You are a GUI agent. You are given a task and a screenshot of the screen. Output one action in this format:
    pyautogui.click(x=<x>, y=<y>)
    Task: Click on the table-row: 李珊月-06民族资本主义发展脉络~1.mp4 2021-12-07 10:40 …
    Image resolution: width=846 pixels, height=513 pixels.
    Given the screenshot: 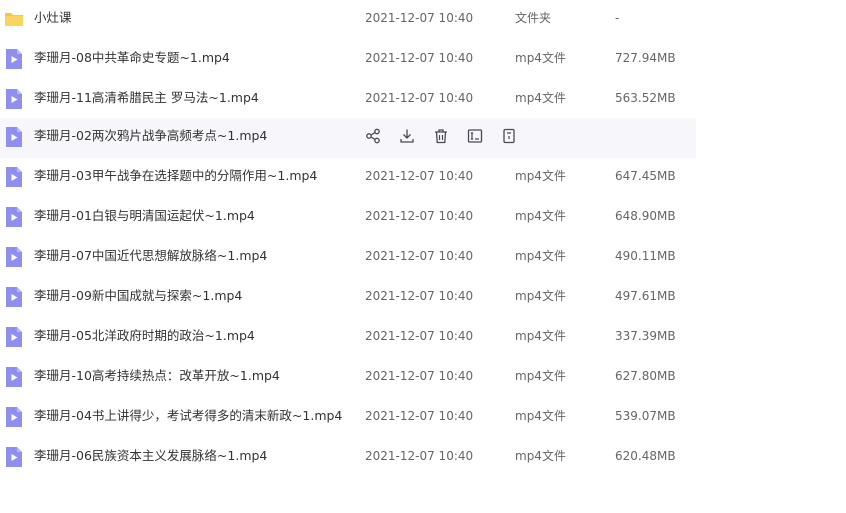 What is the action you would take?
    pyautogui.click(x=348, y=458)
    